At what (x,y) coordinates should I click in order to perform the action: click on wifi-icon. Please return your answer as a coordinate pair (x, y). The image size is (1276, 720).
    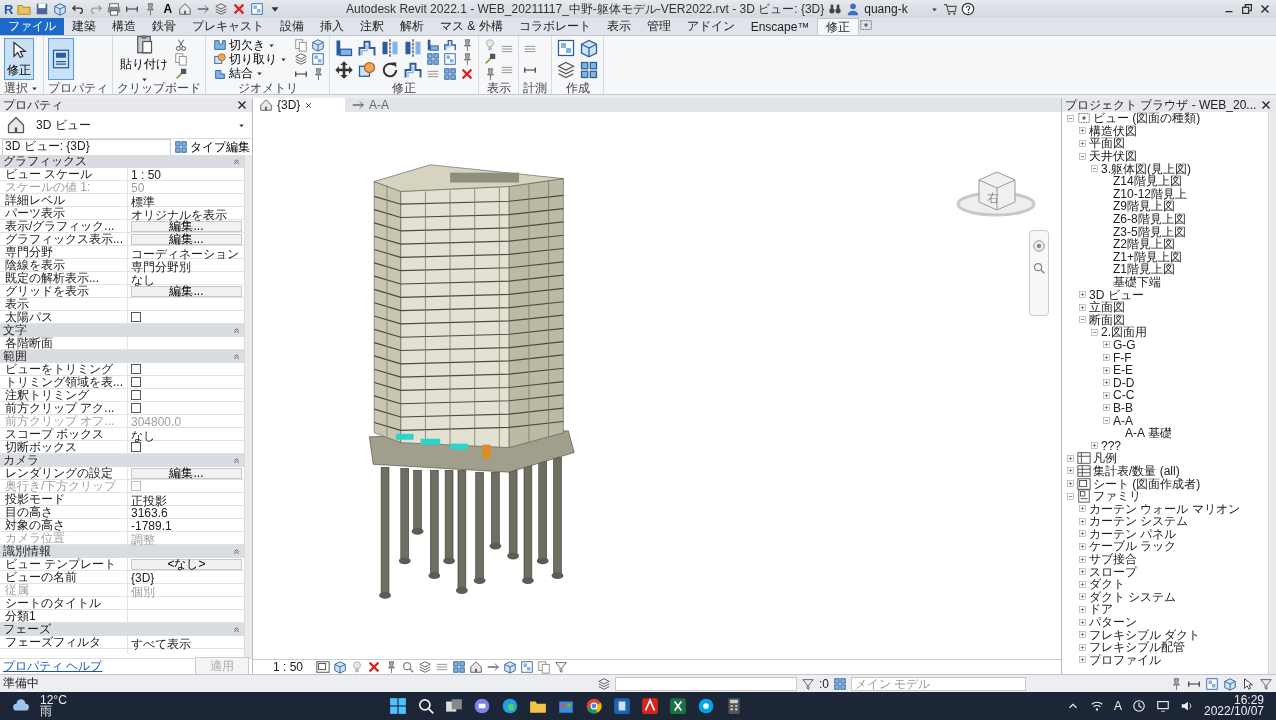
    Looking at the image, I should click on (1096, 706).